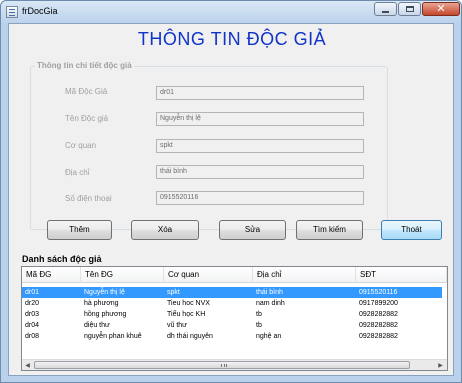 This screenshot has width=462, height=383. What do you see at coordinates (378, 303) in the screenshot?
I see `cell-phone: 0917899200` at bounding box center [378, 303].